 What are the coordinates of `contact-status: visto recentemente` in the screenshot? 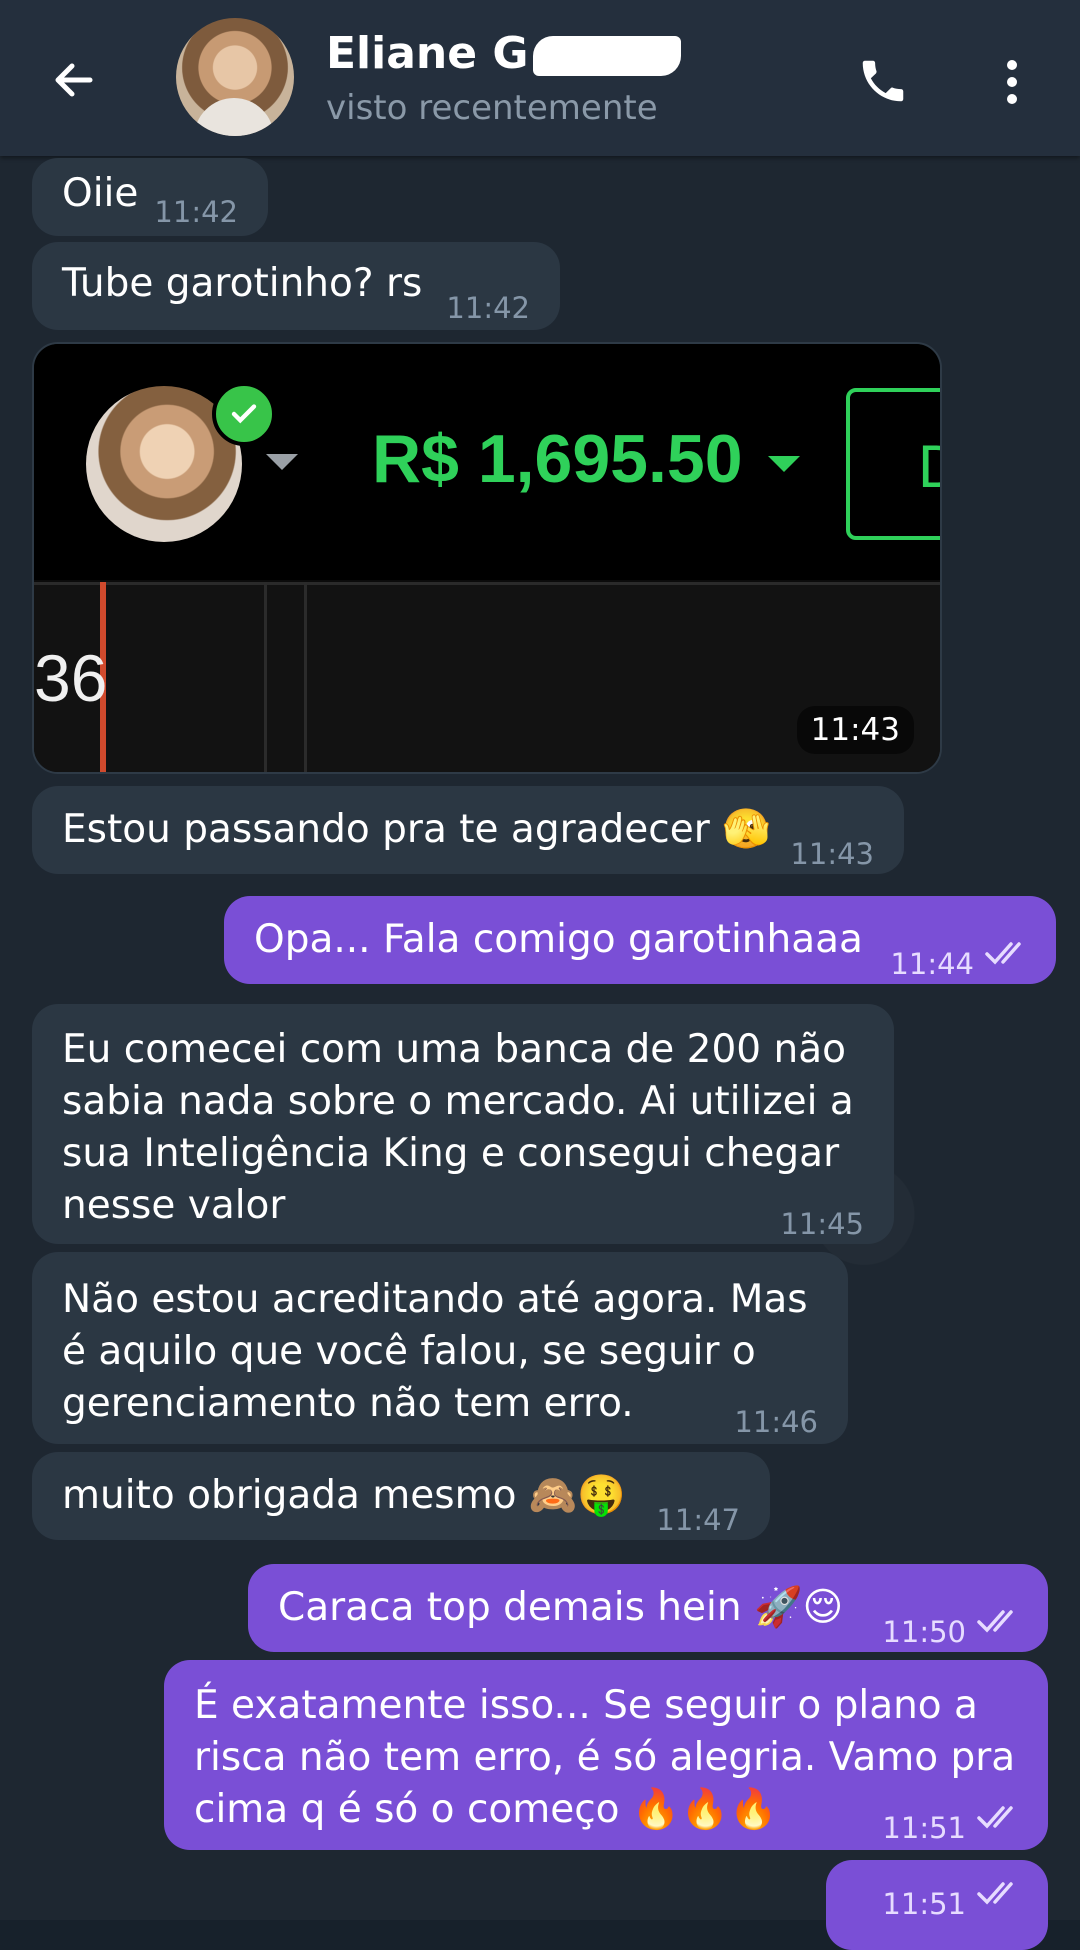 It's located at (492, 108).